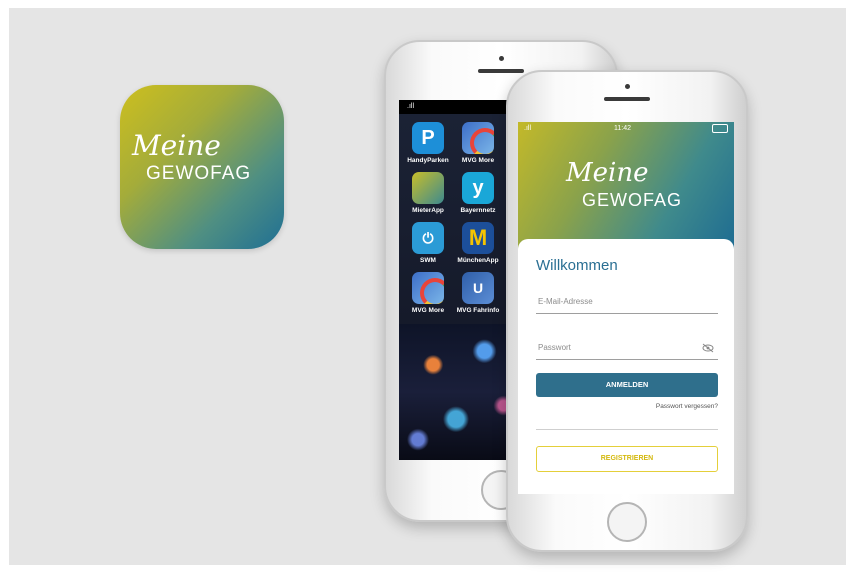 This screenshot has height=573, width=854. What do you see at coordinates (478, 238) in the screenshot?
I see `muenchenapp-icon: M` at bounding box center [478, 238].